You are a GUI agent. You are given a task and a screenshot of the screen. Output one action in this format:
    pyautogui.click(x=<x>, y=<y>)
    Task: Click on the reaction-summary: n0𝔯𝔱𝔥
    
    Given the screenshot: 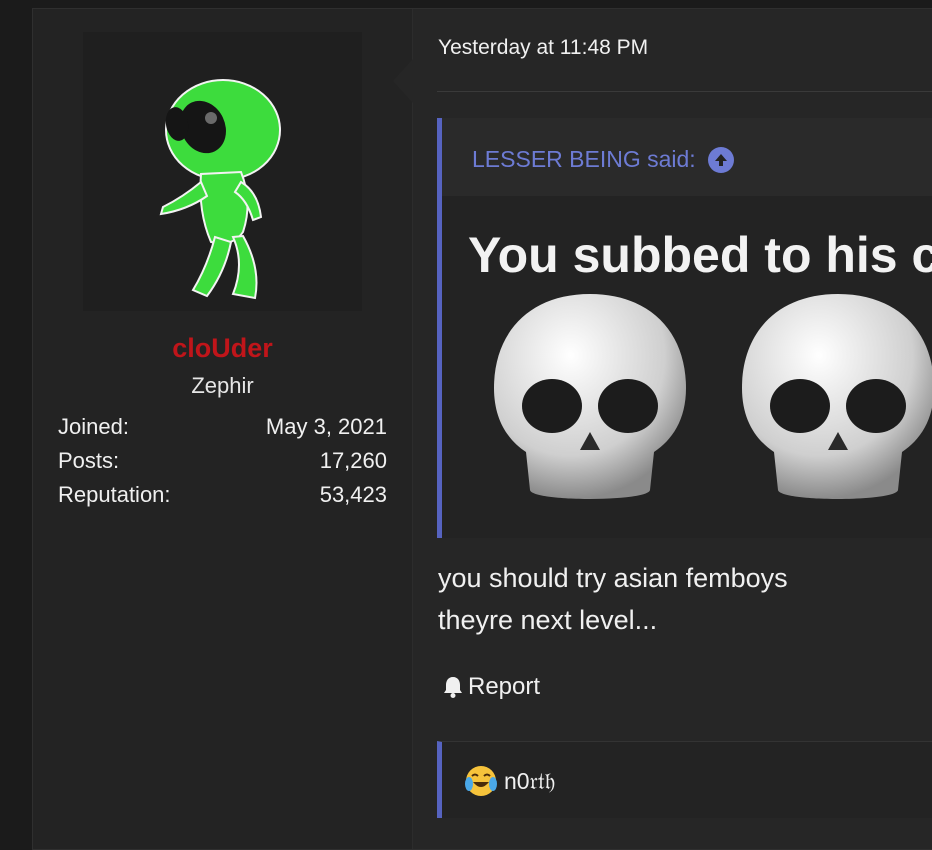 What is the action you would take?
    pyautogui.click(x=509, y=781)
    